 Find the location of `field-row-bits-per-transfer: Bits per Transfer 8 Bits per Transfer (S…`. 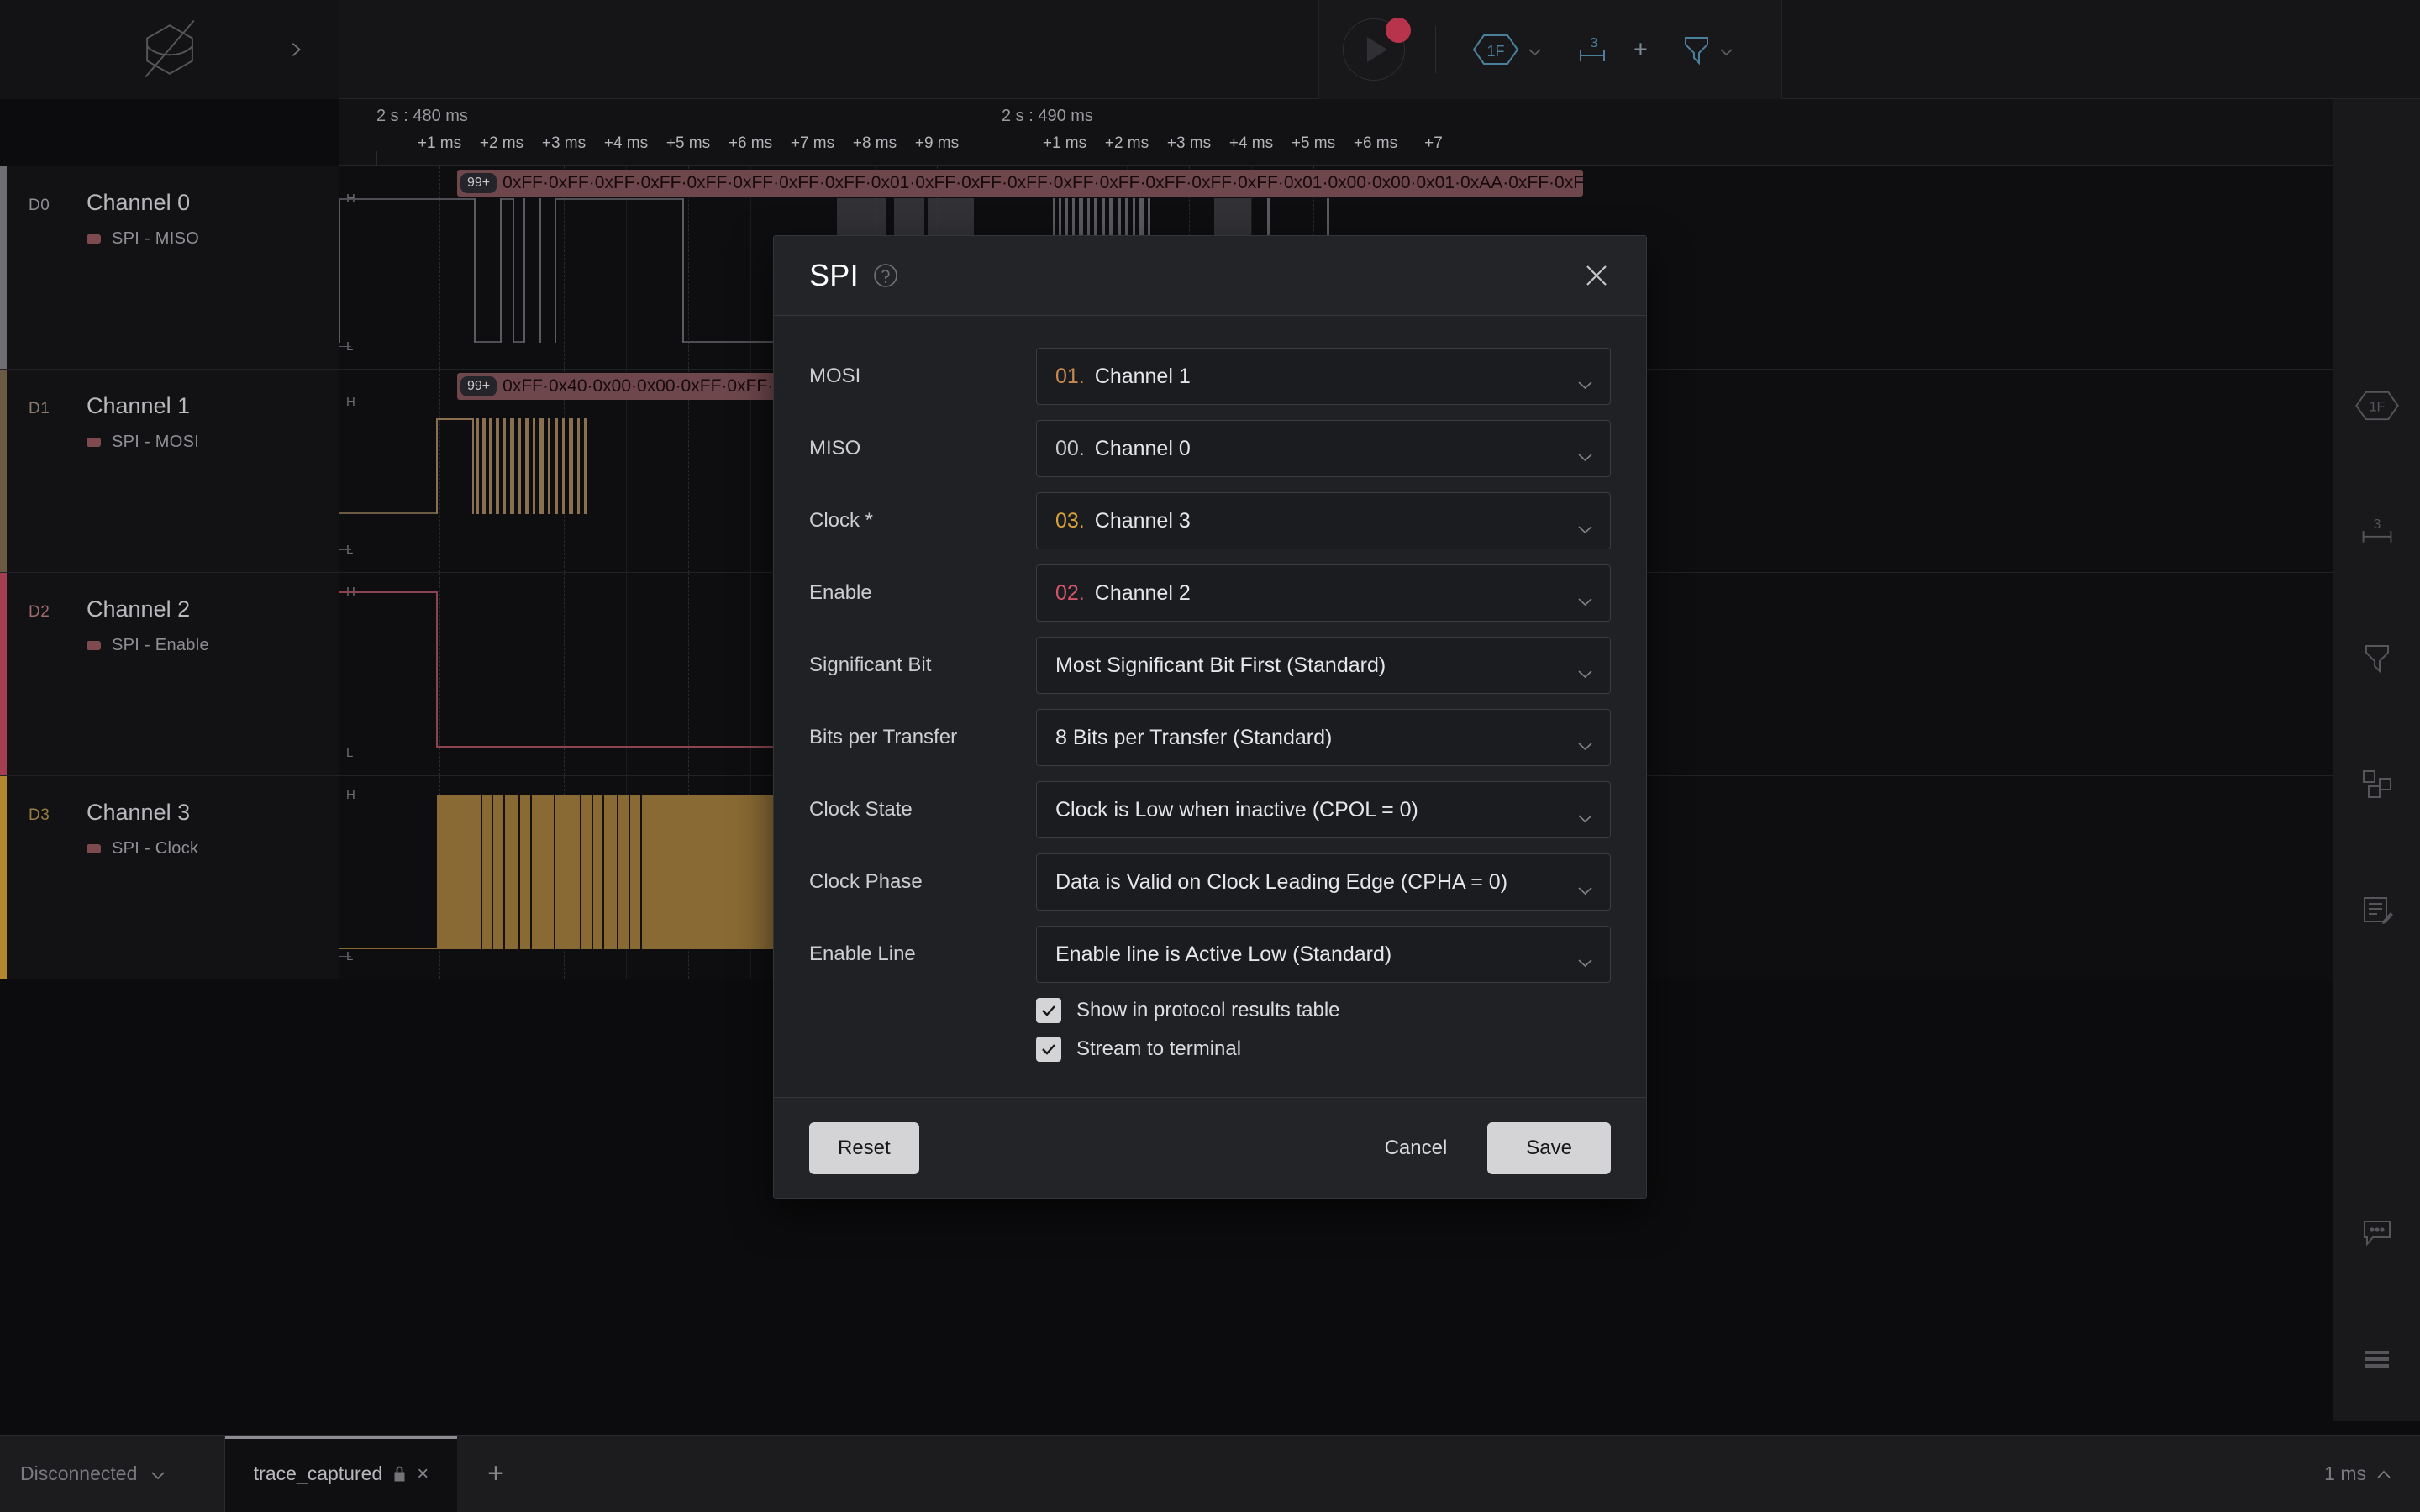

field-row-bits-per-transfer: Bits per Transfer 8 Bits per Transfer (S… is located at coordinates (1210, 737).